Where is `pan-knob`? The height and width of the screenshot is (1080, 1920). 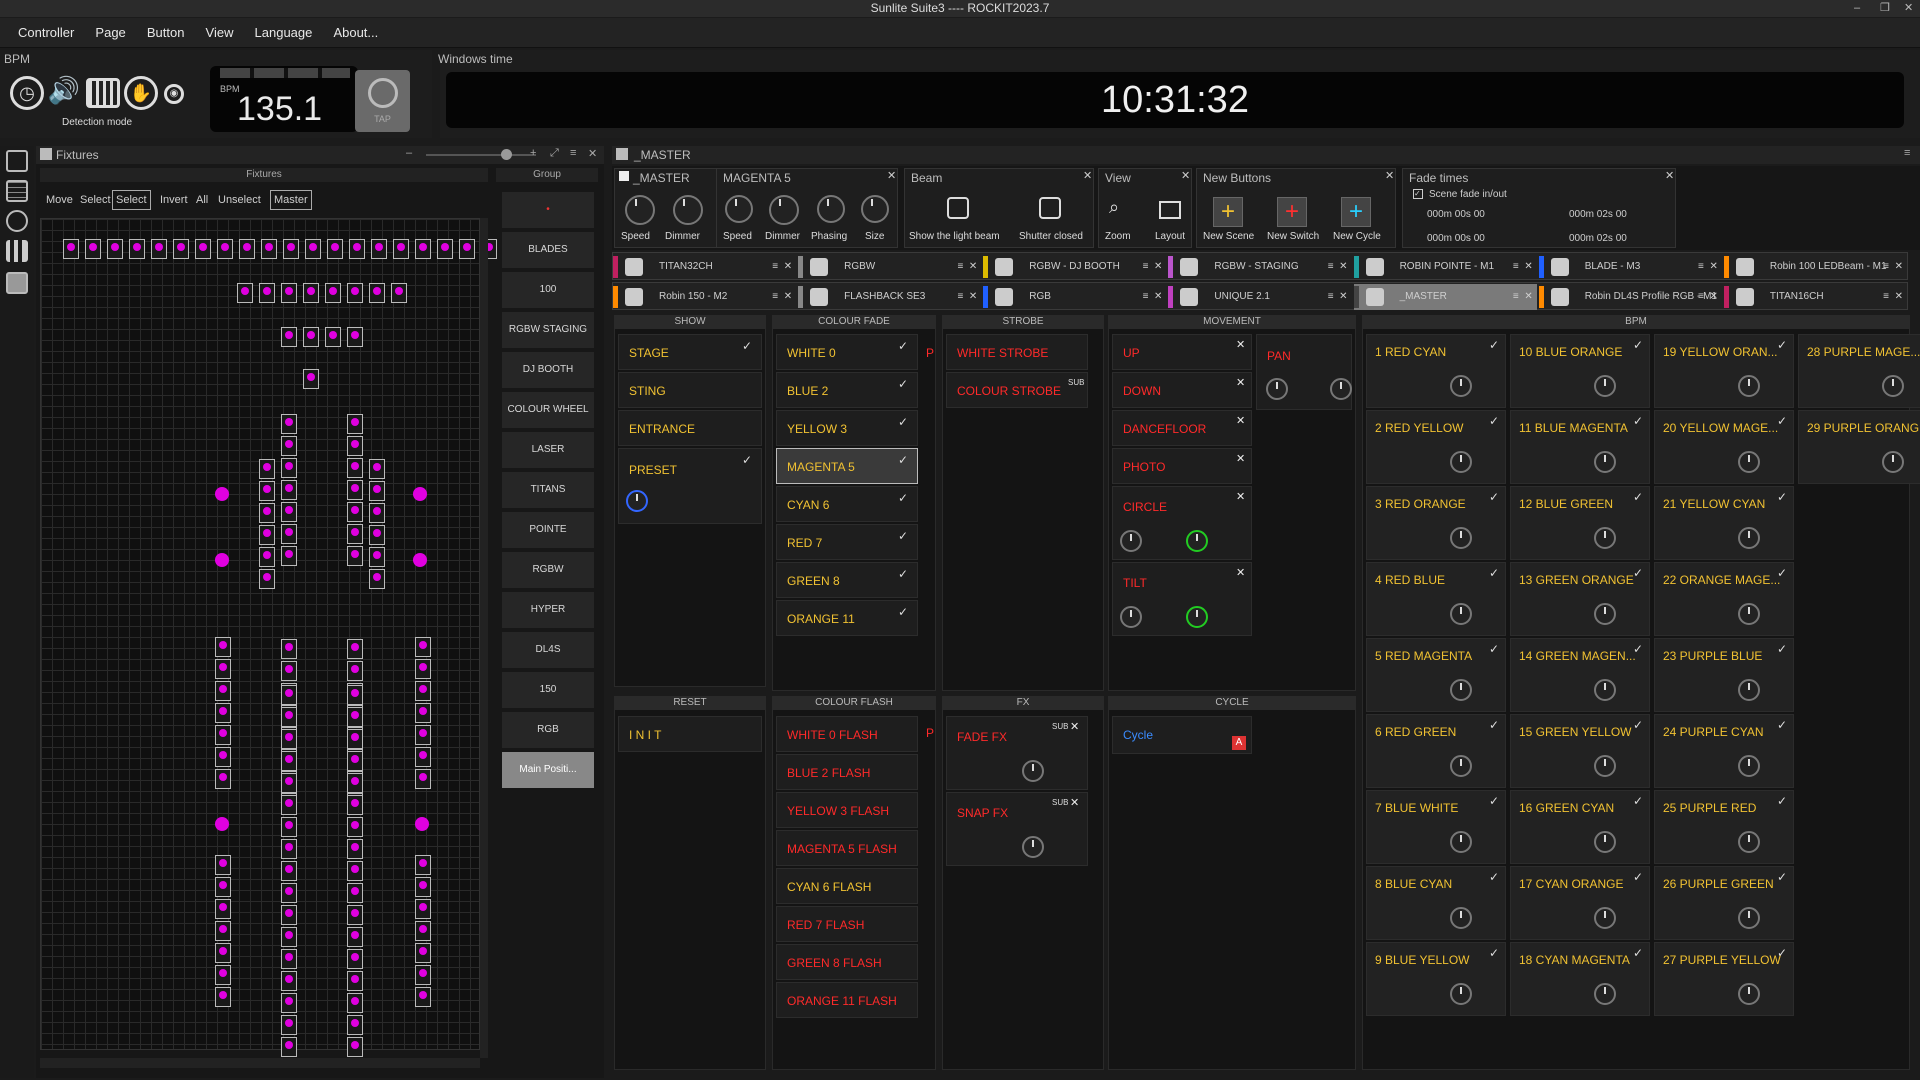 pan-knob is located at coordinates (1277, 389).